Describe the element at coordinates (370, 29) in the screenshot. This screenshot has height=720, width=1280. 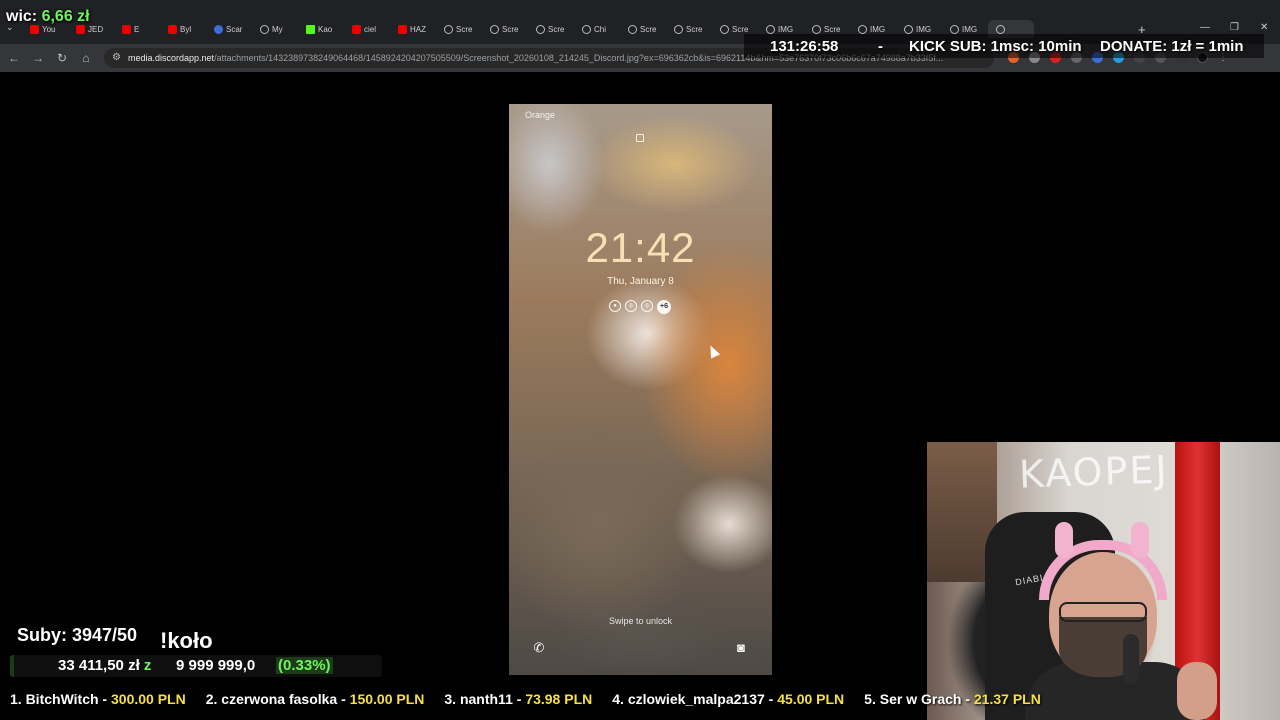
I see `tab-title: ciel` at that location.